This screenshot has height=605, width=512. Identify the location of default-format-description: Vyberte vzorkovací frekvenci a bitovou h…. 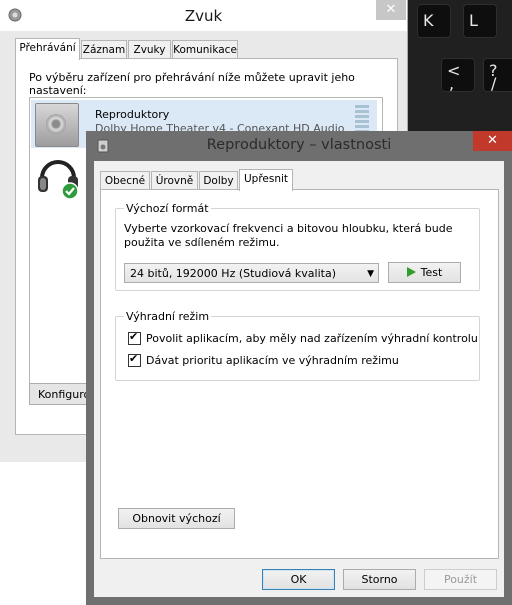
(288, 228).